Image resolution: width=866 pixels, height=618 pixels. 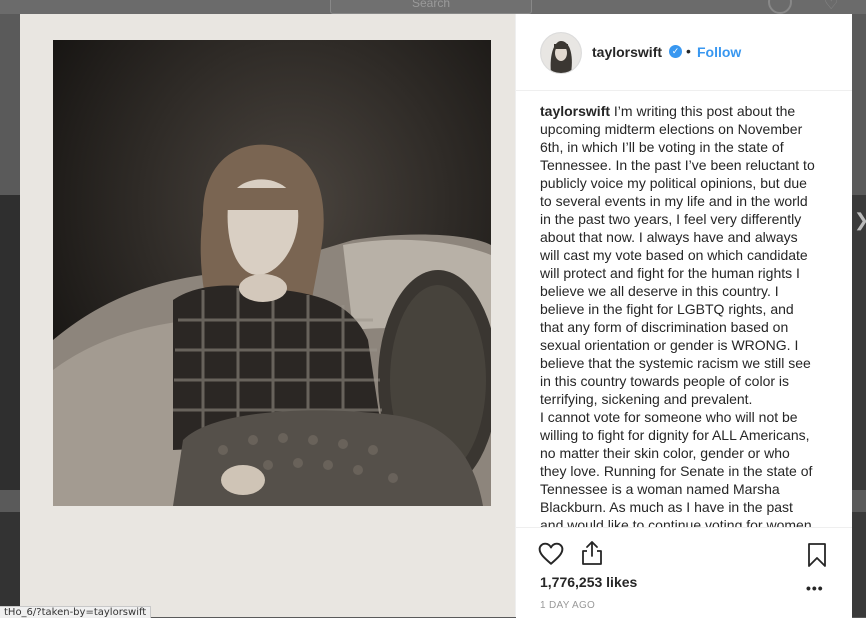 I want to click on avatar-image, so click(x=561, y=53).